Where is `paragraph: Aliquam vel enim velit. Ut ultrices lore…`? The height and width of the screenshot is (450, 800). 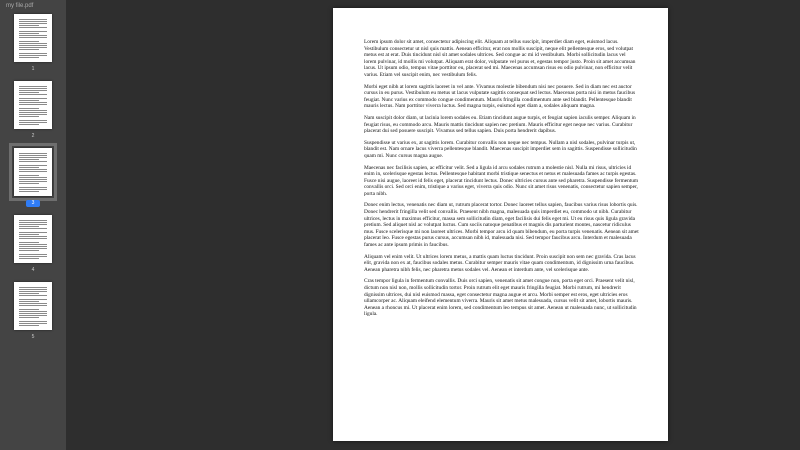
paragraph: Aliquam vel enim velit. Ut ultrices lore… is located at coordinates (500, 263).